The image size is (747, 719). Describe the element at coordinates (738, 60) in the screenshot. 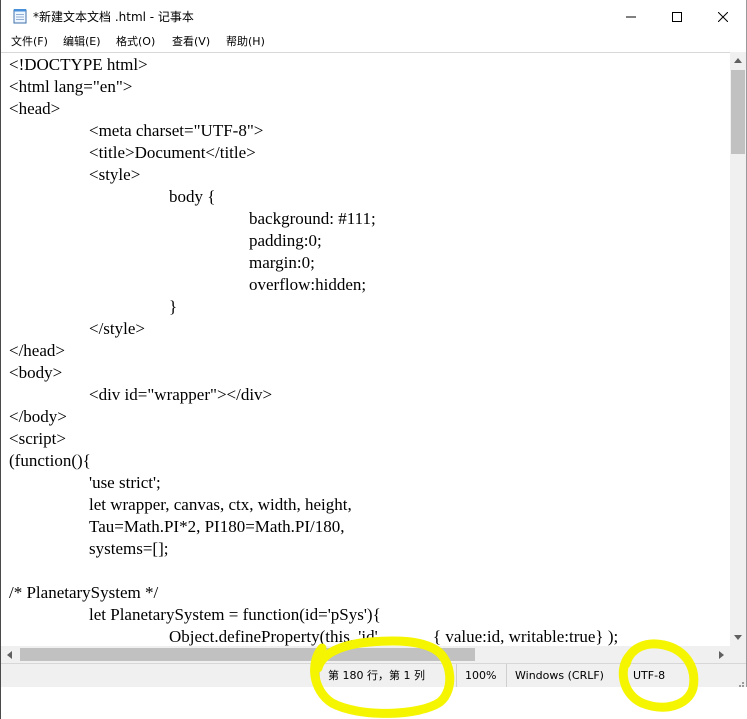

I see `scroll-up-arrow` at that location.